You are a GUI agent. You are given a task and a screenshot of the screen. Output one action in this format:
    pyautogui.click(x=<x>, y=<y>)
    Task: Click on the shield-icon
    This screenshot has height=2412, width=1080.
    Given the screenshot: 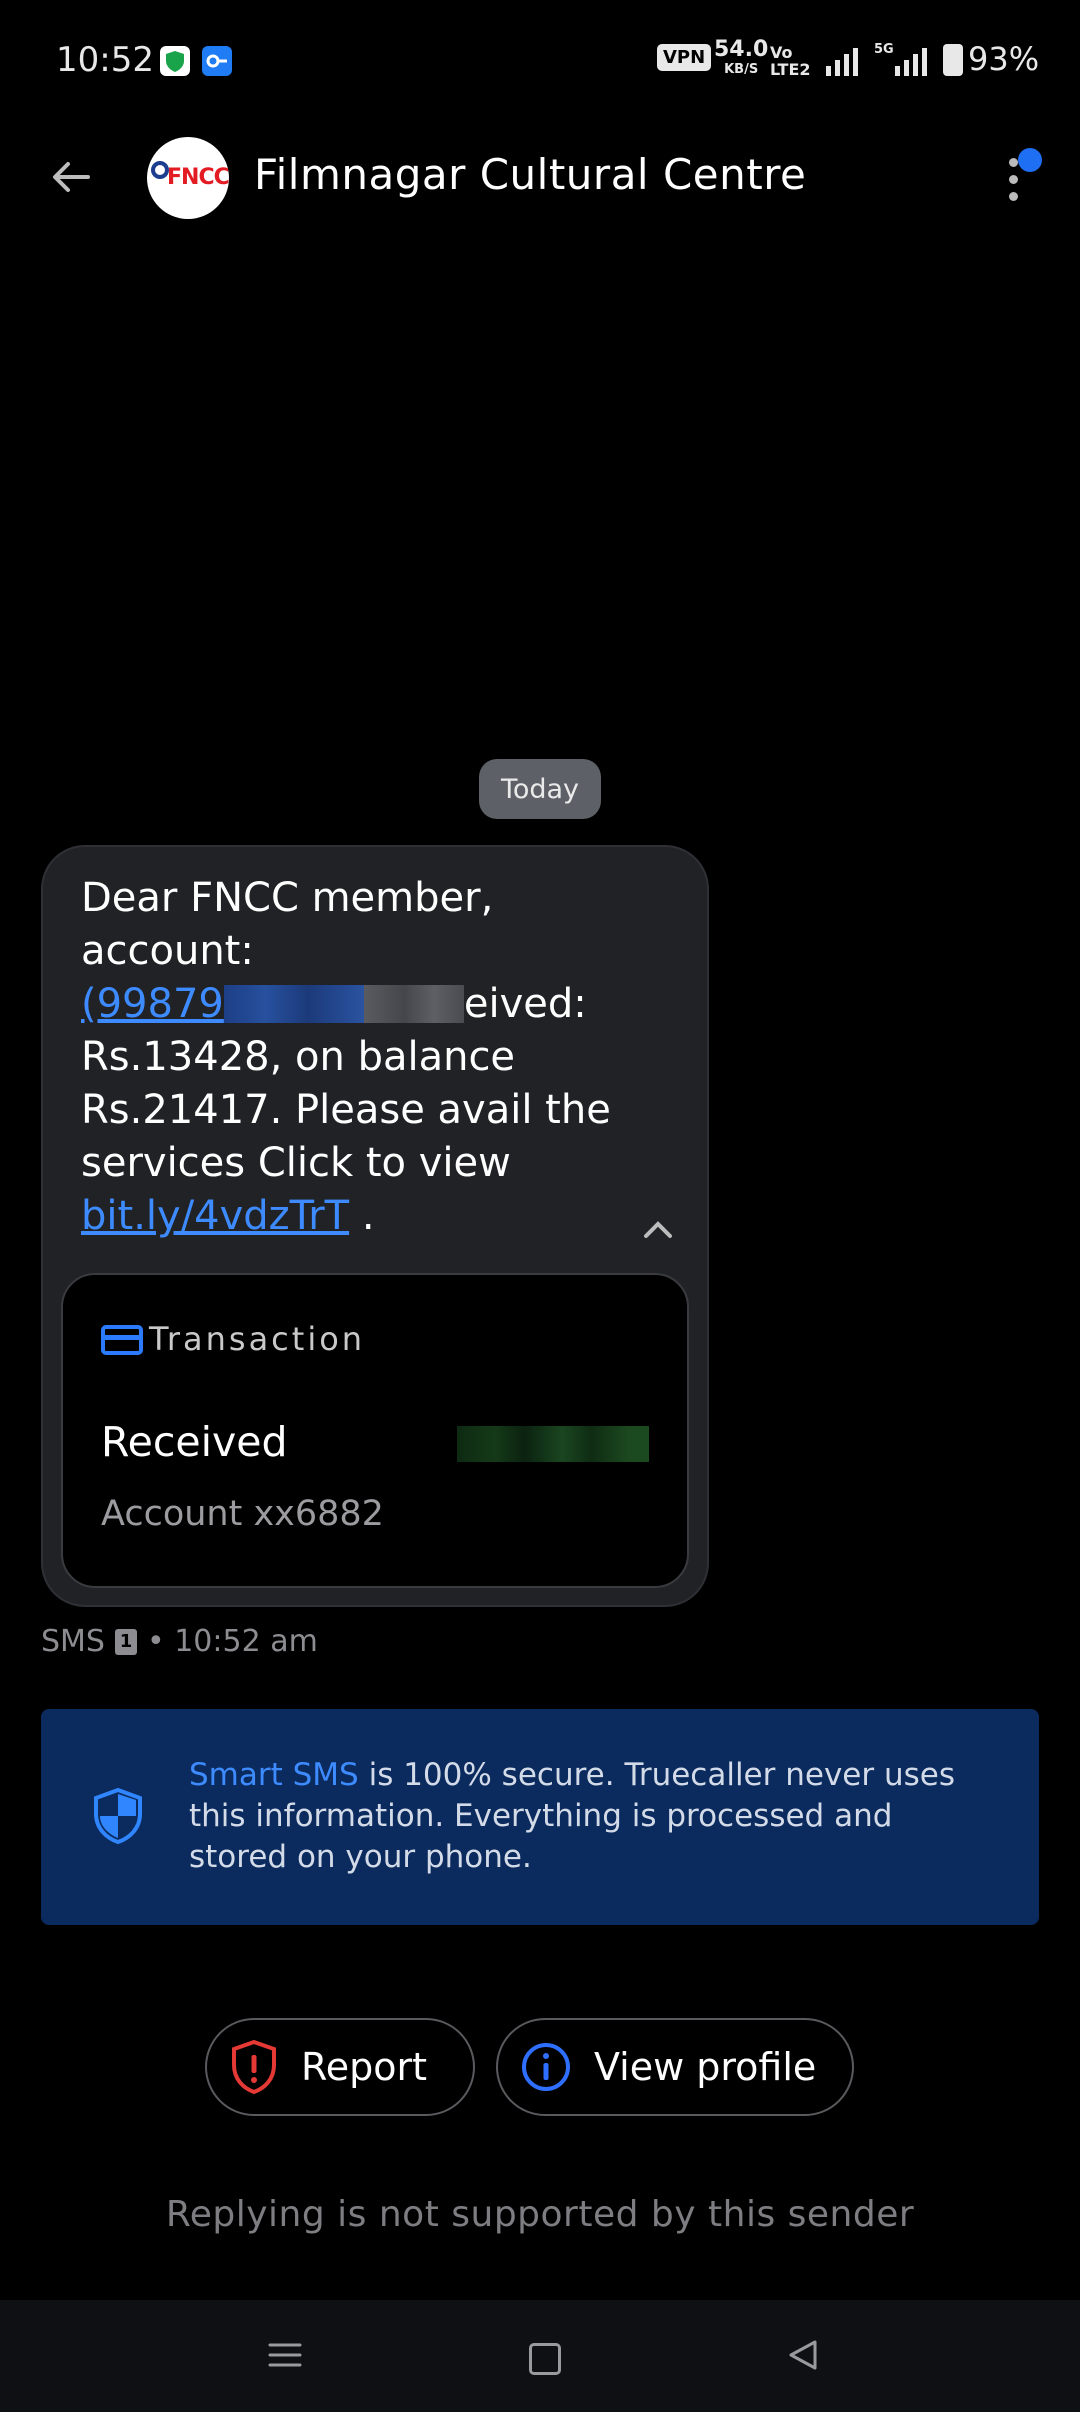 What is the action you would take?
    pyautogui.click(x=118, y=1816)
    